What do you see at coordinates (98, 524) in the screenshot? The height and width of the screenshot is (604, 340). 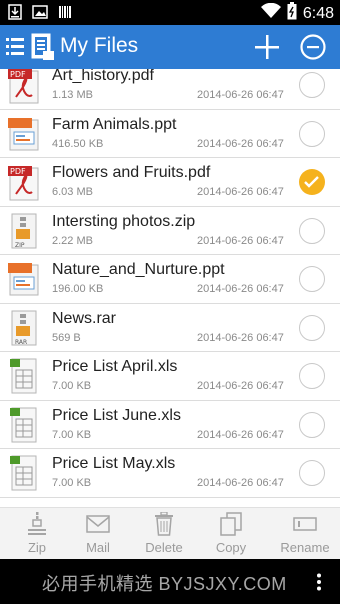 I see `mail-icon` at bounding box center [98, 524].